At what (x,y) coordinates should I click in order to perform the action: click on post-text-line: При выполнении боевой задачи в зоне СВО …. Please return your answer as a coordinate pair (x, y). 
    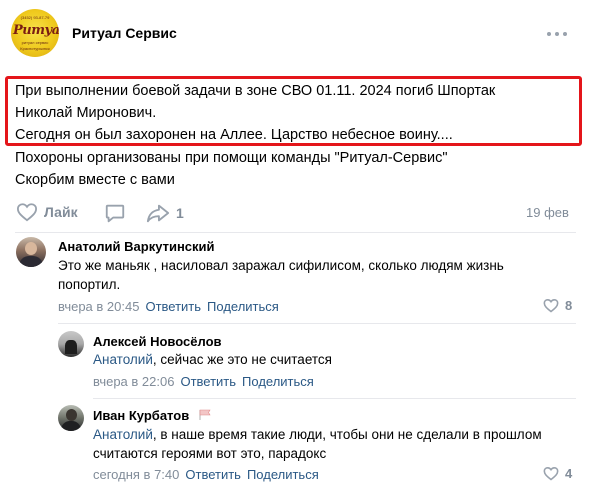
    Looking at the image, I should click on (255, 91).